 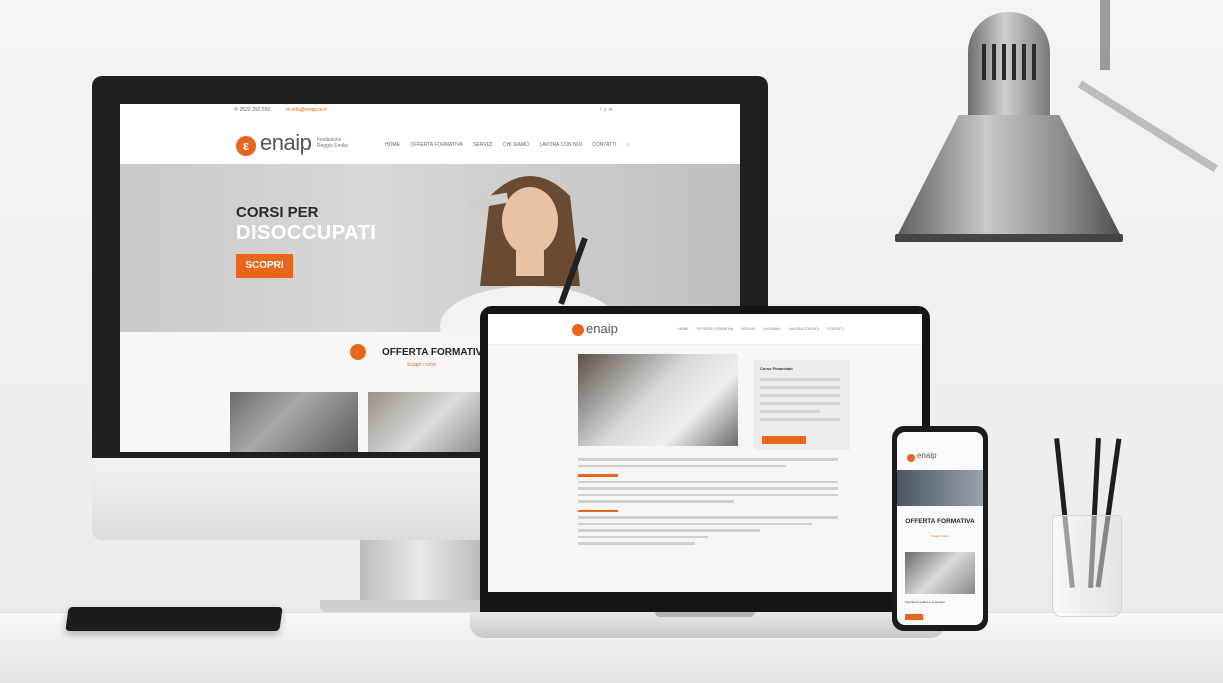 What do you see at coordinates (628, 145) in the screenshot?
I see `search-icon: ⌕` at bounding box center [628, 145].